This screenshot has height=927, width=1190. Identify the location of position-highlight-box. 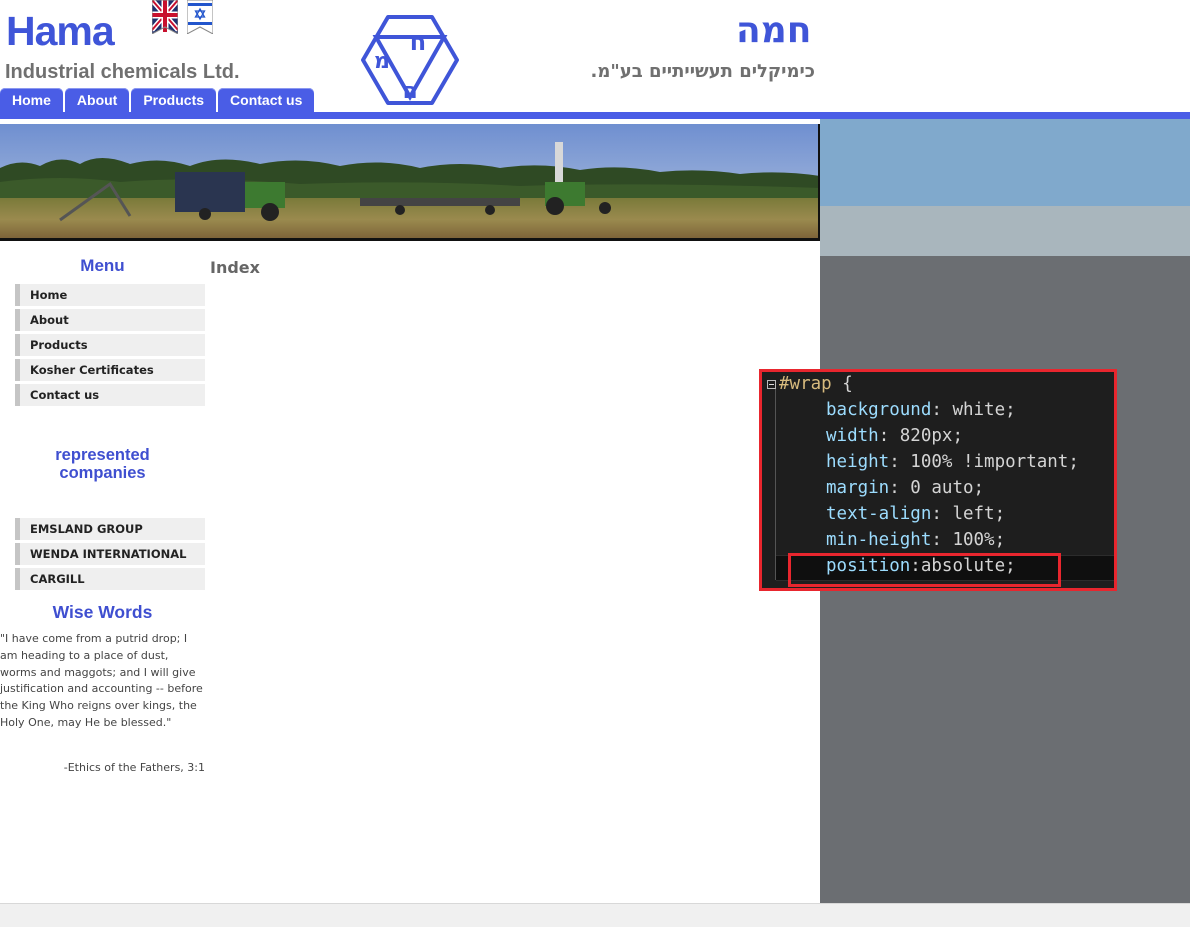
(924, 570).